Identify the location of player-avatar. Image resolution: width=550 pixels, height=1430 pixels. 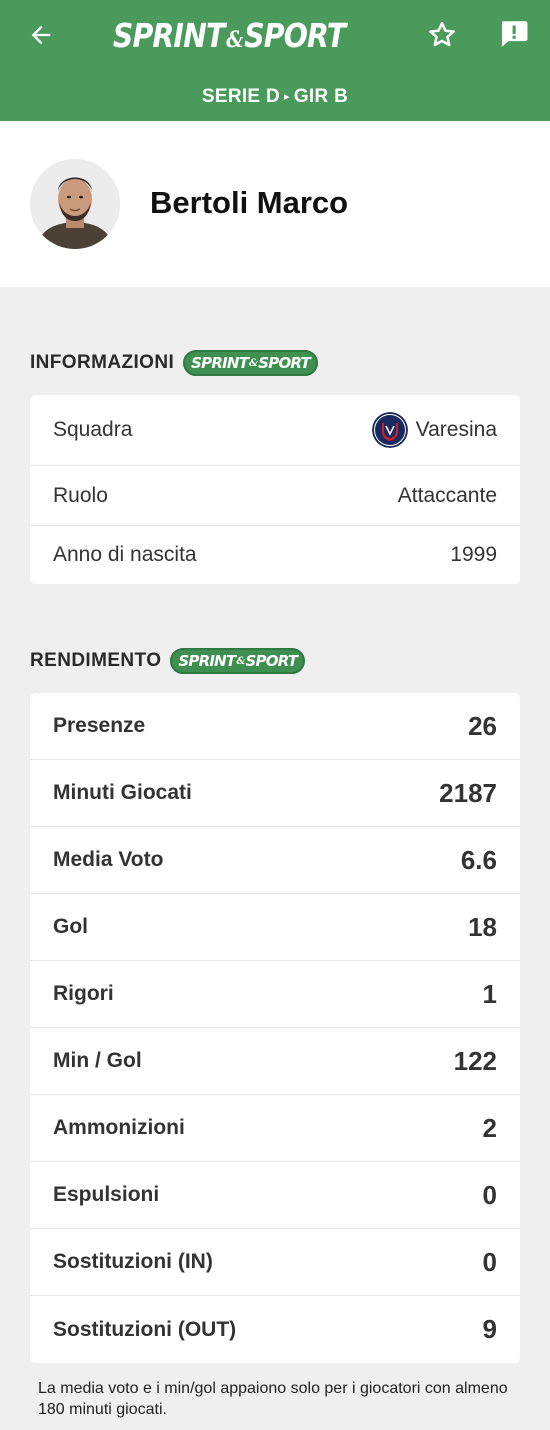
(75, 204).